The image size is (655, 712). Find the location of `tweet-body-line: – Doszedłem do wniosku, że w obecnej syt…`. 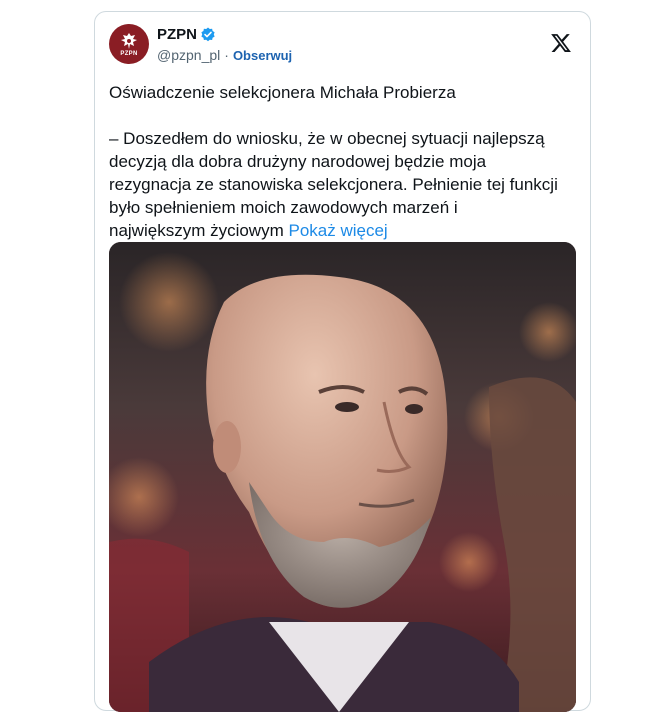

tweet-body-line: – Doszedłem do wniosku, że w obecnej syt… is located at coordinates (327, 138).